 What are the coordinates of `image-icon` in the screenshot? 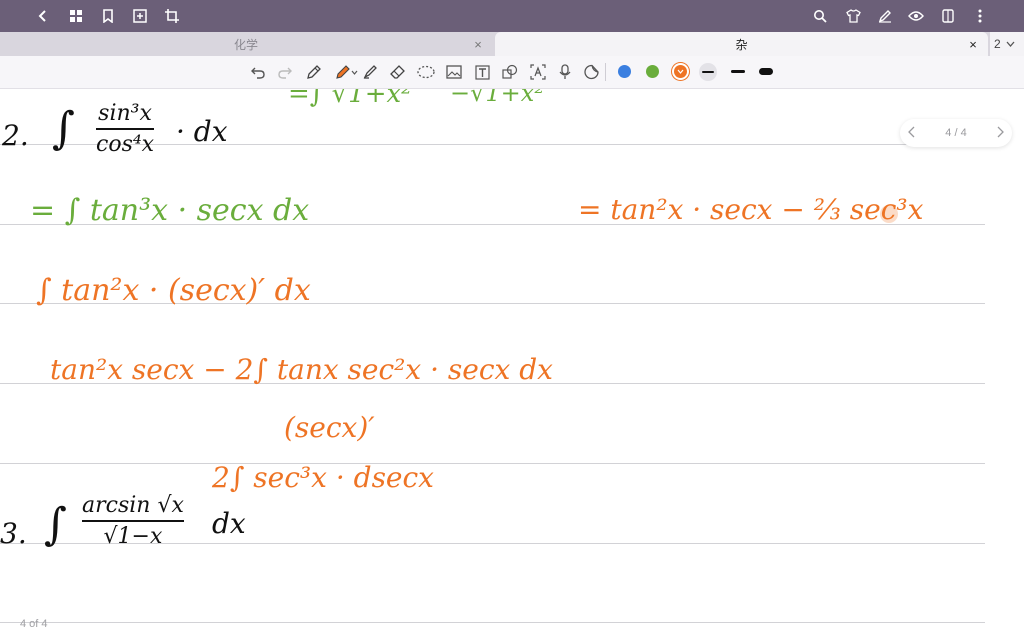 It's located at (454, 72).